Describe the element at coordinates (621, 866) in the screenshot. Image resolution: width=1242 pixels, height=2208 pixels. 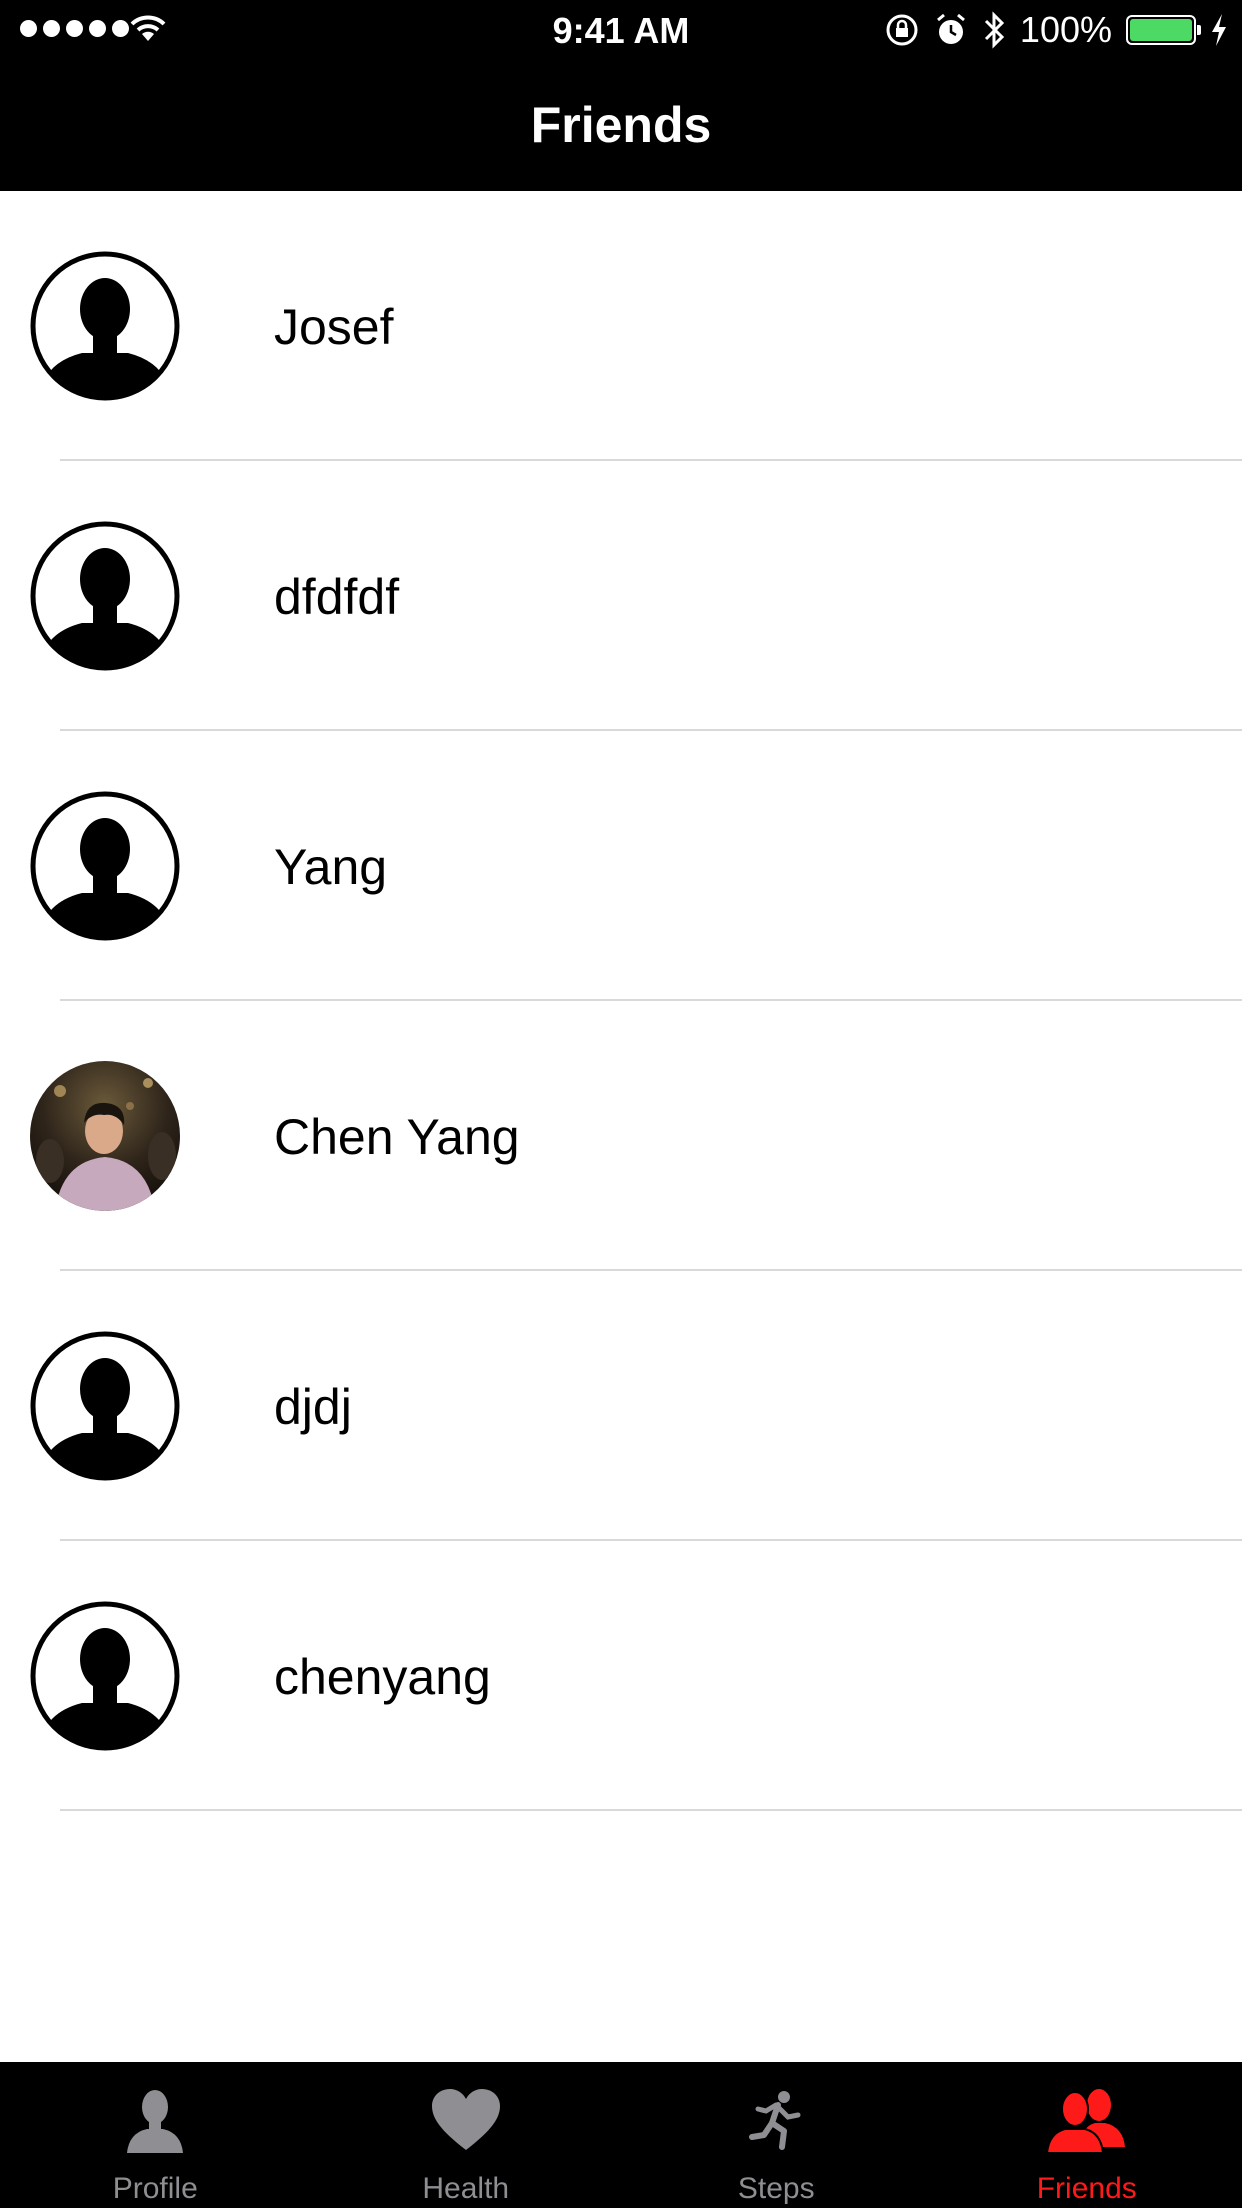
I see `list-item: Yang` at that location.